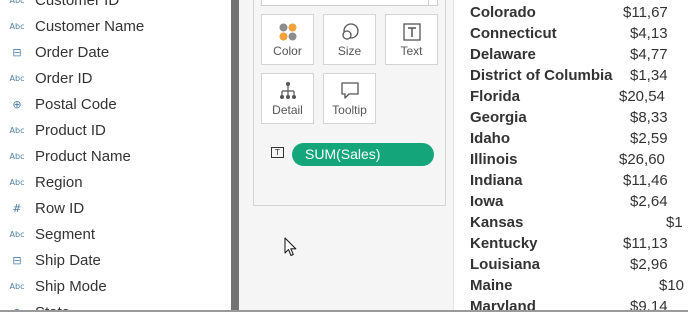  I want to click on table-row: Georgia $8,33, so click(571, 117).